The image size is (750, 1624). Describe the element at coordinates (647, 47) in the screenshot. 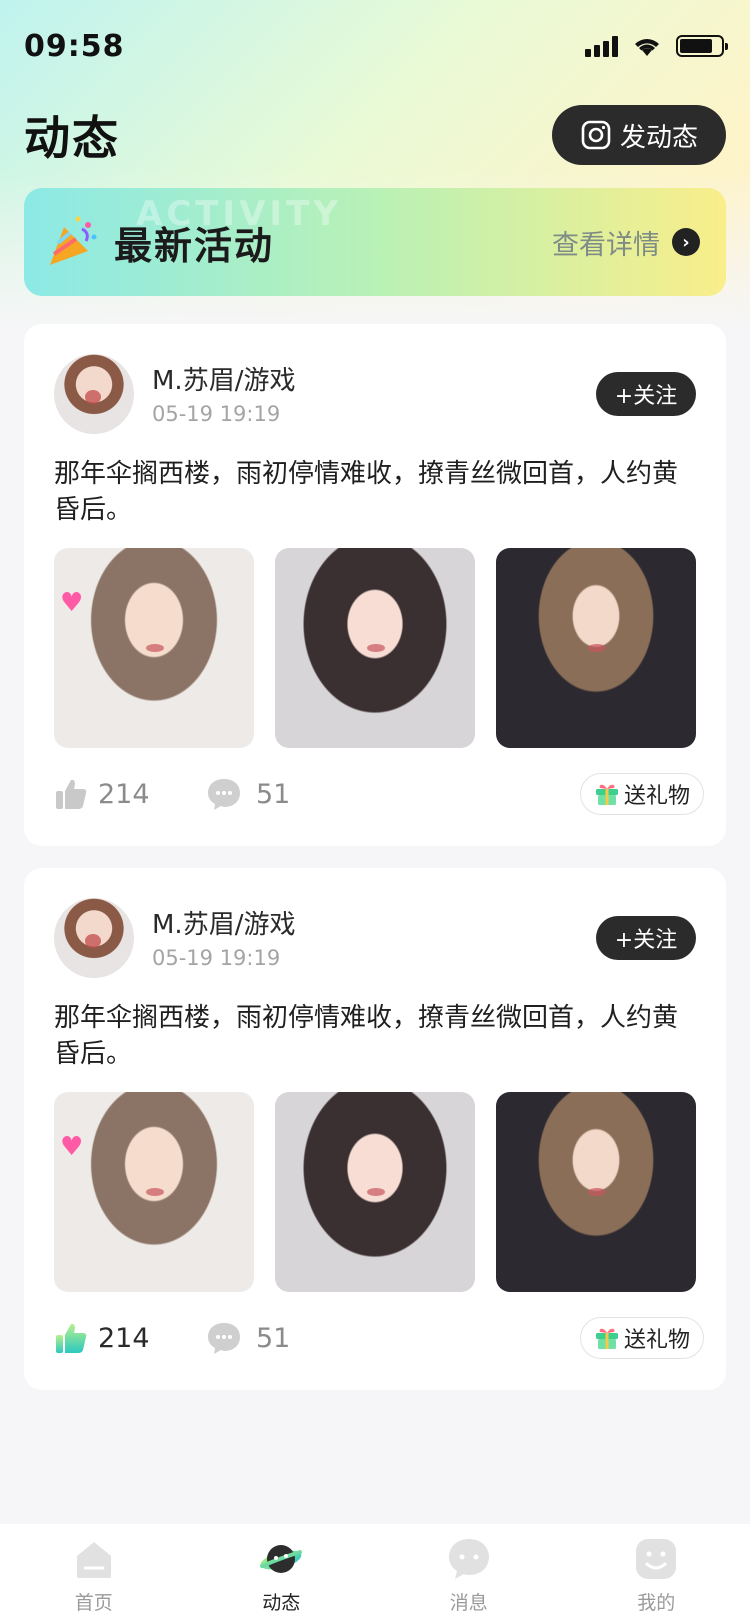

I see `wifi-icon` at that location.